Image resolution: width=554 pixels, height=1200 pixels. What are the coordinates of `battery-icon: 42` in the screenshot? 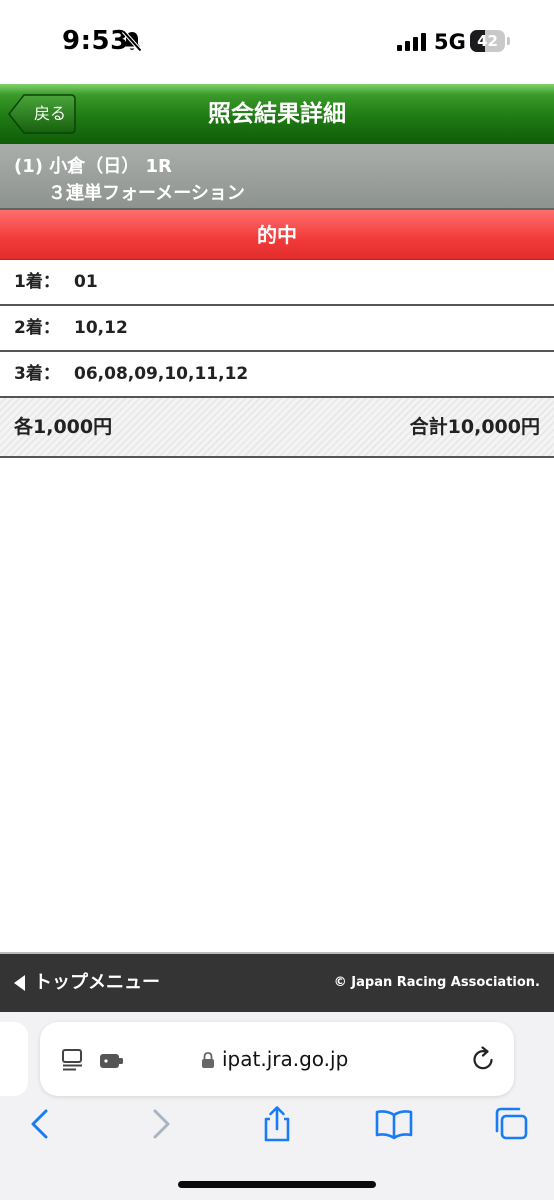 It's located at (490, 41).